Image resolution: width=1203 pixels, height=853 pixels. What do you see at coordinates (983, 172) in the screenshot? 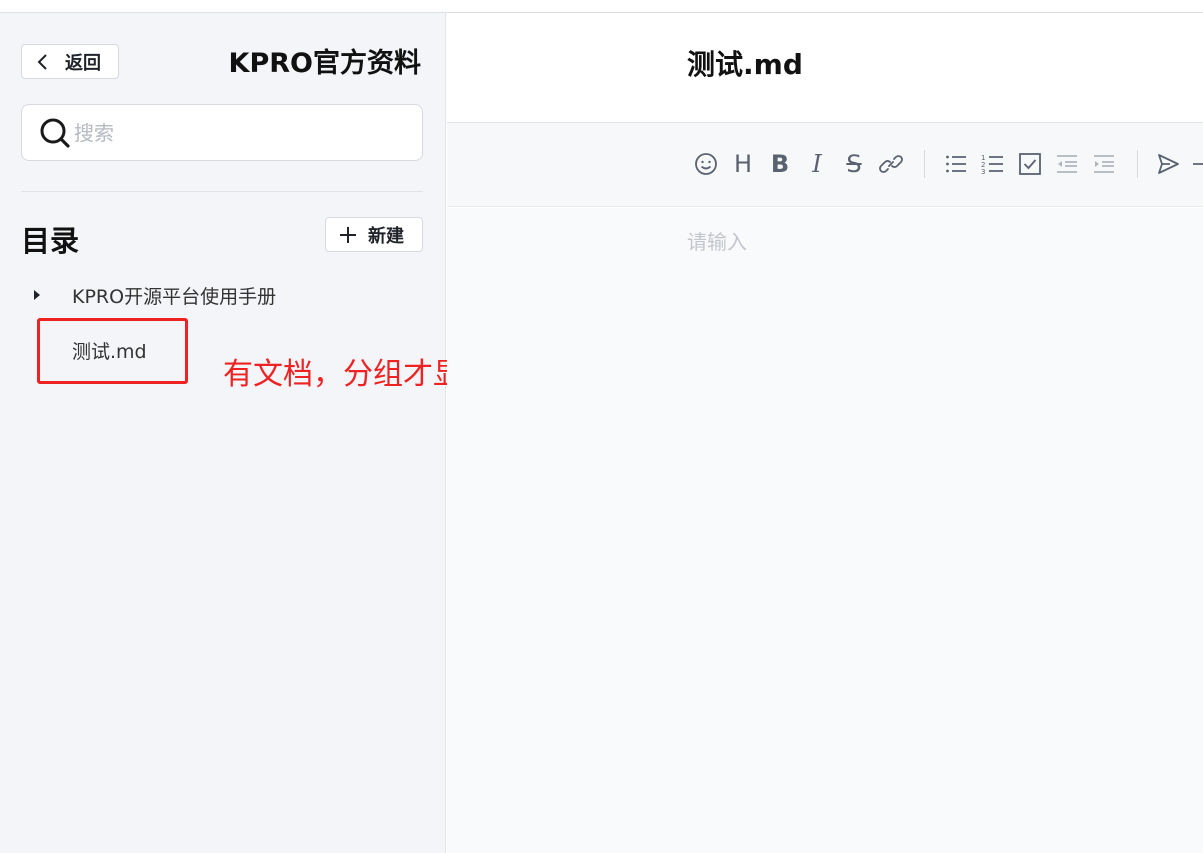
I see `svg-text: 3` at bounding box center [983, 172].